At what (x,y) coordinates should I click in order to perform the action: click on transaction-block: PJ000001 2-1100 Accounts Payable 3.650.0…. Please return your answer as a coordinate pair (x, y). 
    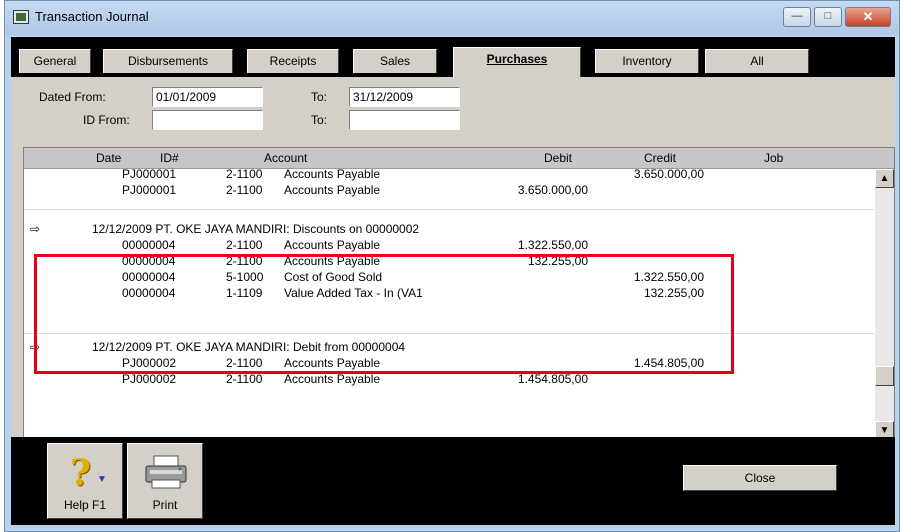
    Looking at the image, I should click on (449, 189).